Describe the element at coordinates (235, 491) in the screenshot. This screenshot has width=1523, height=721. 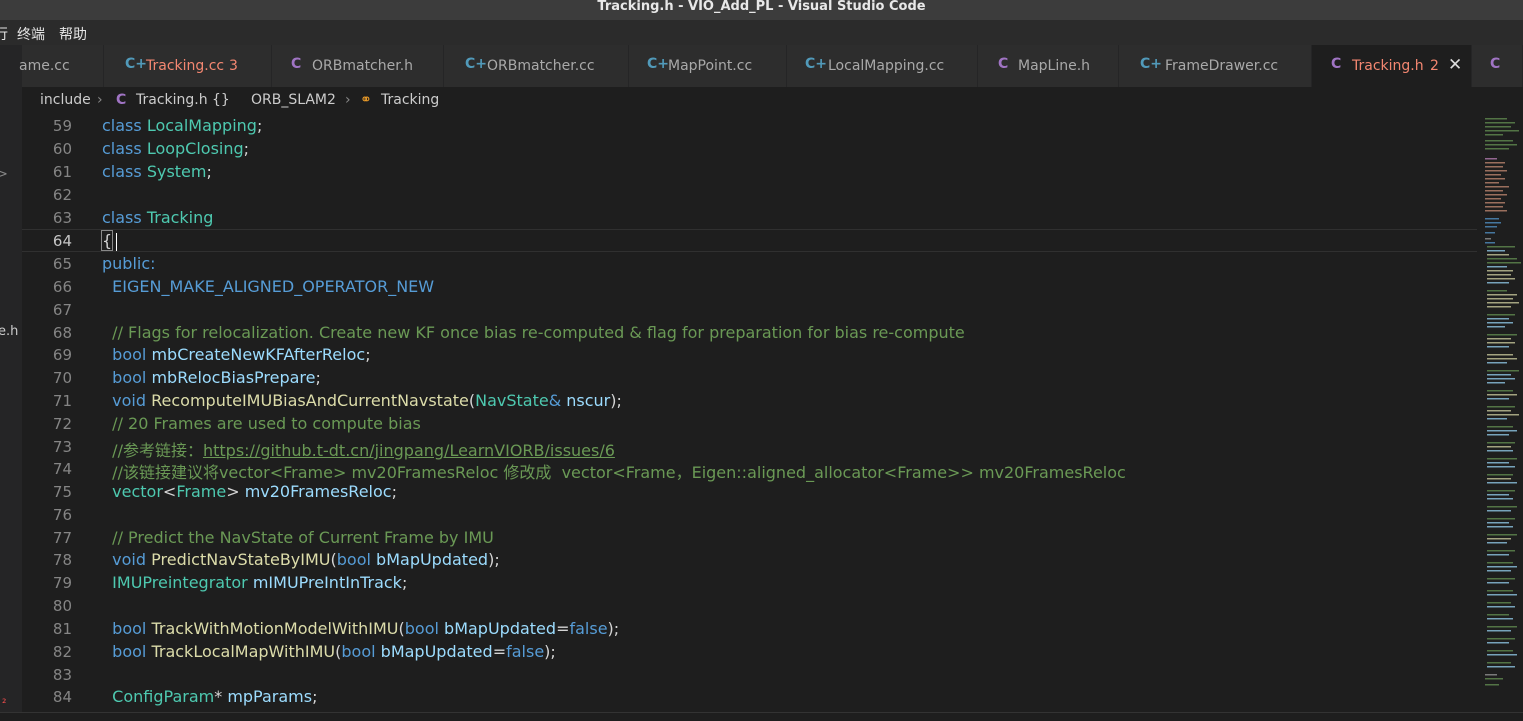
I see `code-token: >` at that location.